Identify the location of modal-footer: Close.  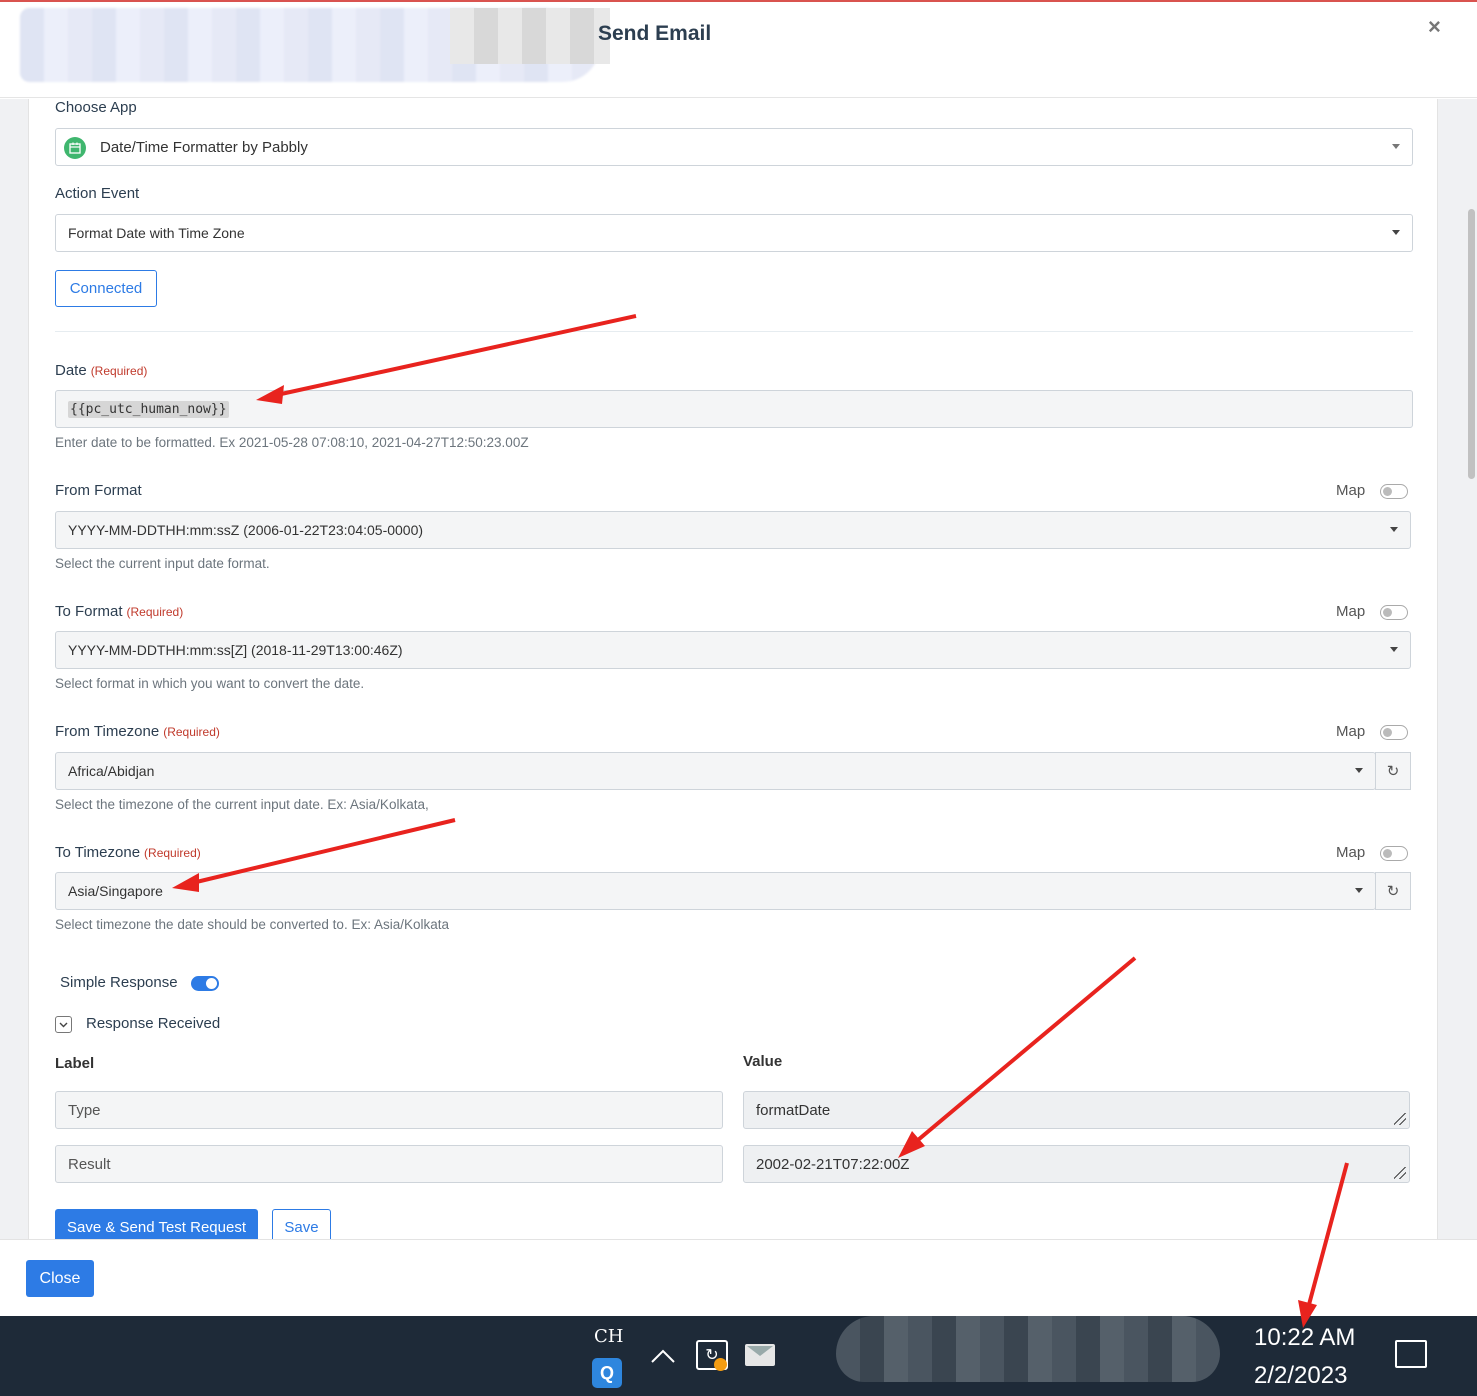
(738, 1277).